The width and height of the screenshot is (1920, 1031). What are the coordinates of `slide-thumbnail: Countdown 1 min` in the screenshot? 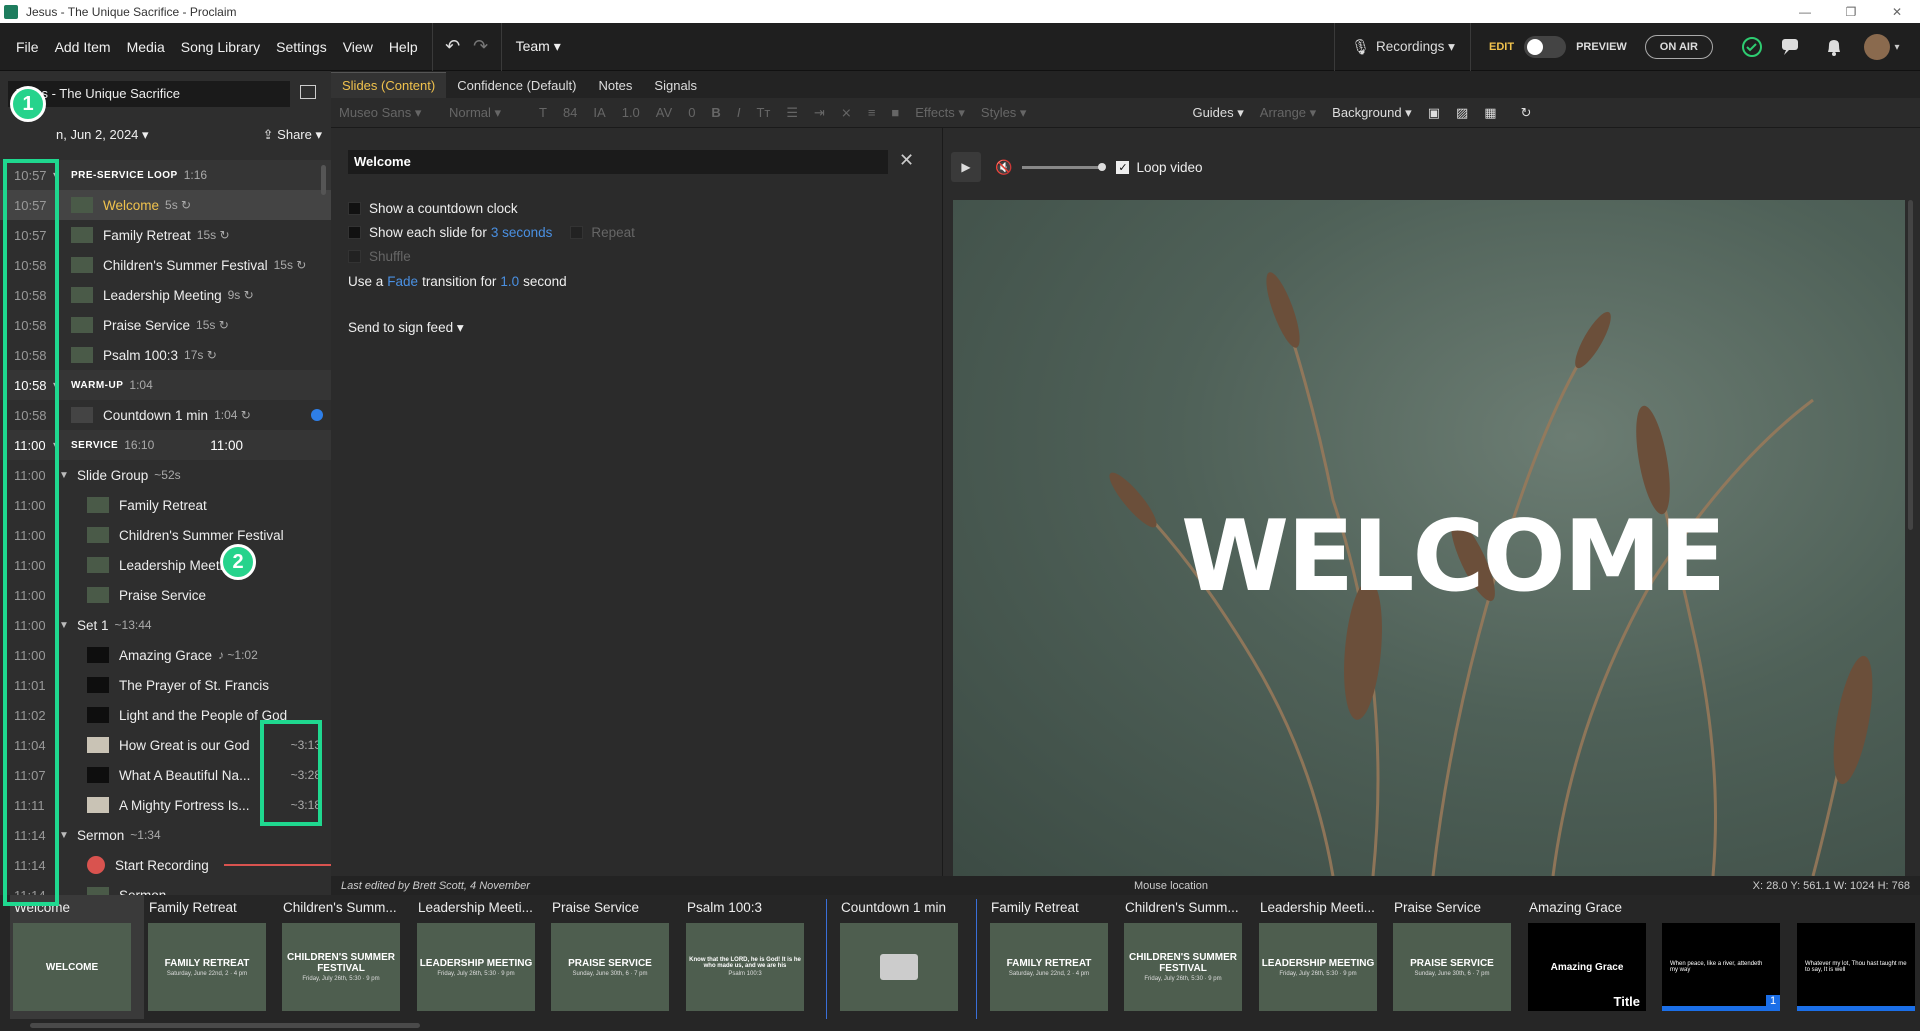 It's located at (907, 957).